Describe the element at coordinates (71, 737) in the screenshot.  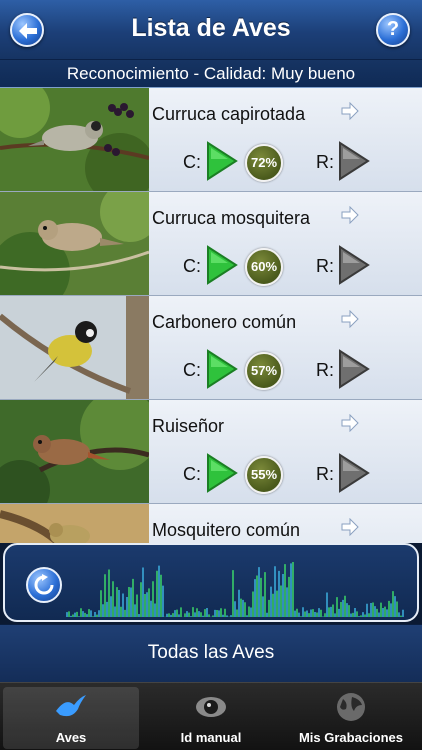
I see `tab-label: Aves` at that location.